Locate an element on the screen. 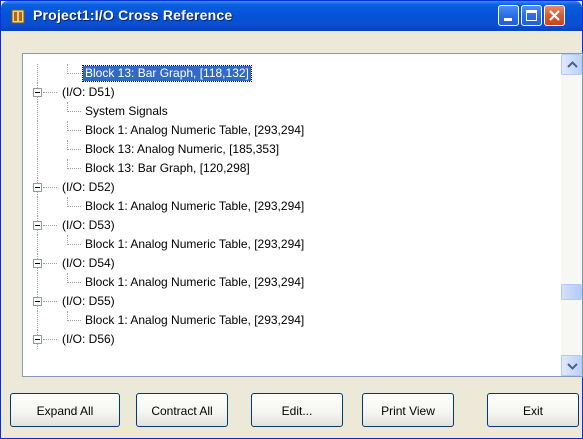  tree-node-io: (I/O: D55) is located at coordinates (292, 301).